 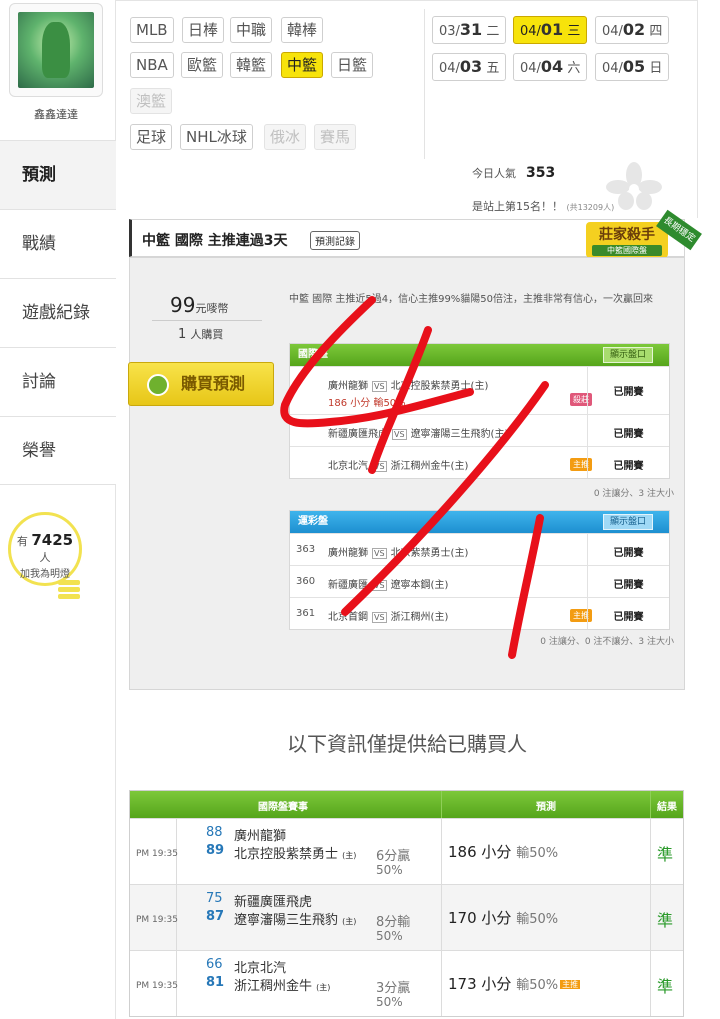 I want to click on match-row: 363 廣州龍獅 VS 北京紫禁勇士(主) 已開賽, so click(x=479, y=549).